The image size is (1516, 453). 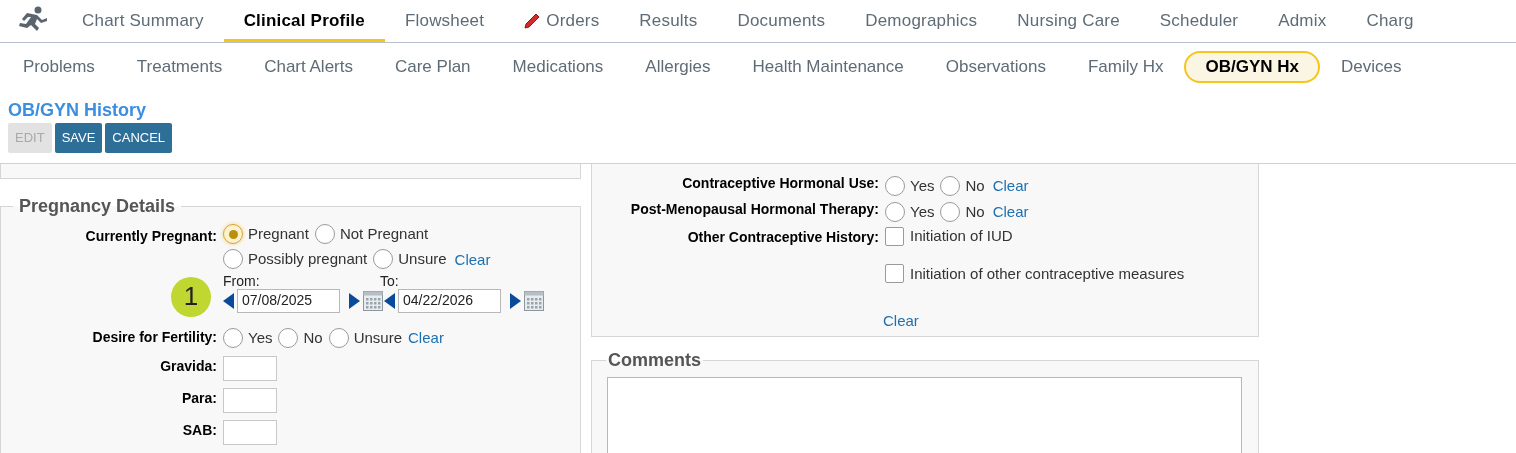 I want to click on field-label: Post-Menopausal Hormonal Therapy:, so click(x=754, y=209).